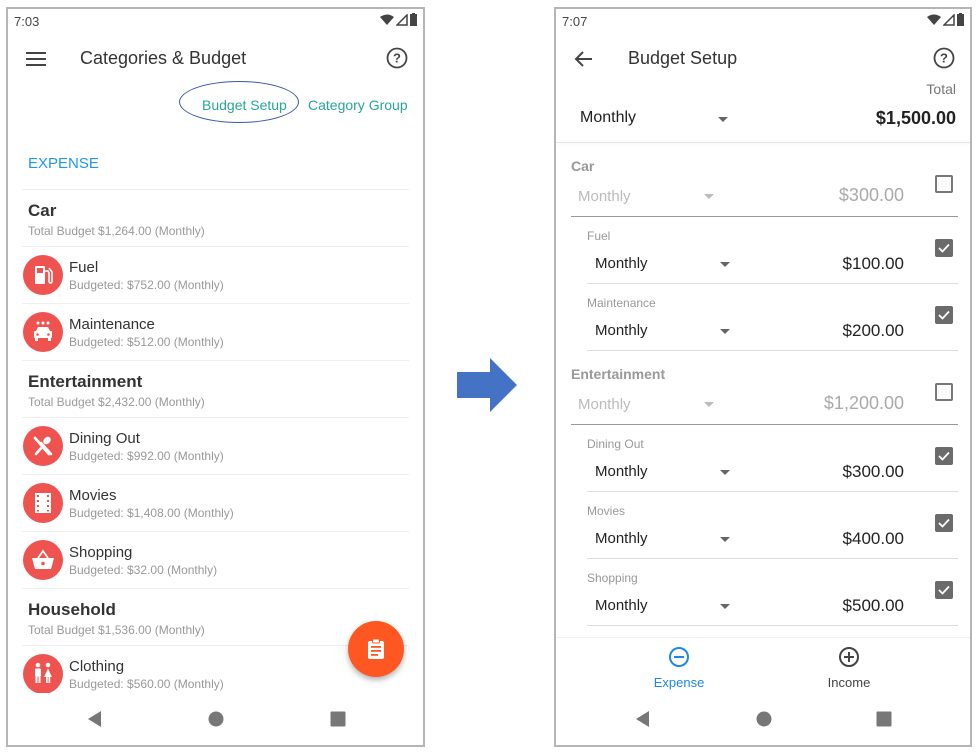 Image resolution: width=979 pixels, height=754 pixels. Describe the element at coordinates (873, 264) in the screenshot. I see `item-amount-input: $100.00` at that location.